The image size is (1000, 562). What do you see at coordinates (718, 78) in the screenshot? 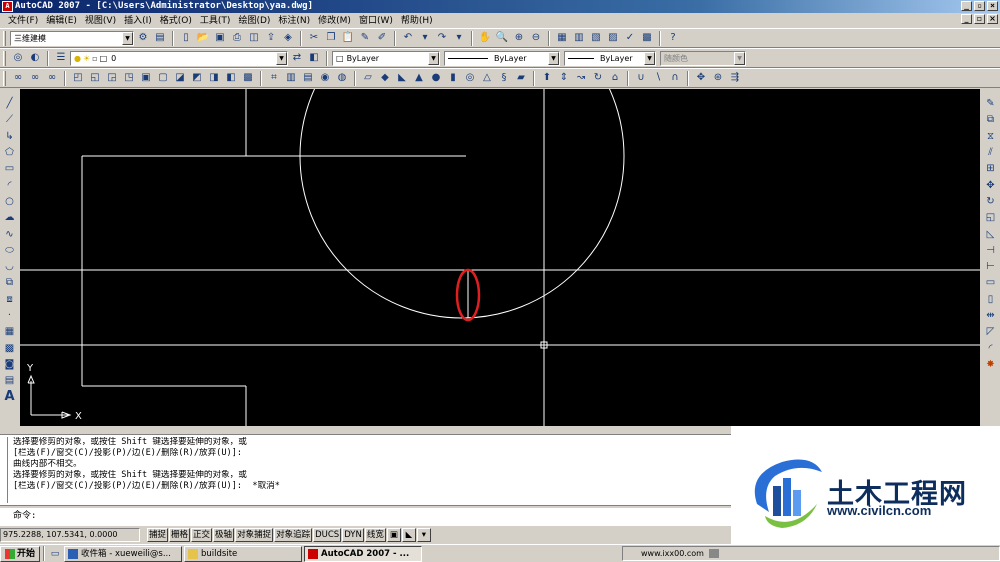
I see `3d-rotate-icon: ⊛` at bounding box center [718, 78].